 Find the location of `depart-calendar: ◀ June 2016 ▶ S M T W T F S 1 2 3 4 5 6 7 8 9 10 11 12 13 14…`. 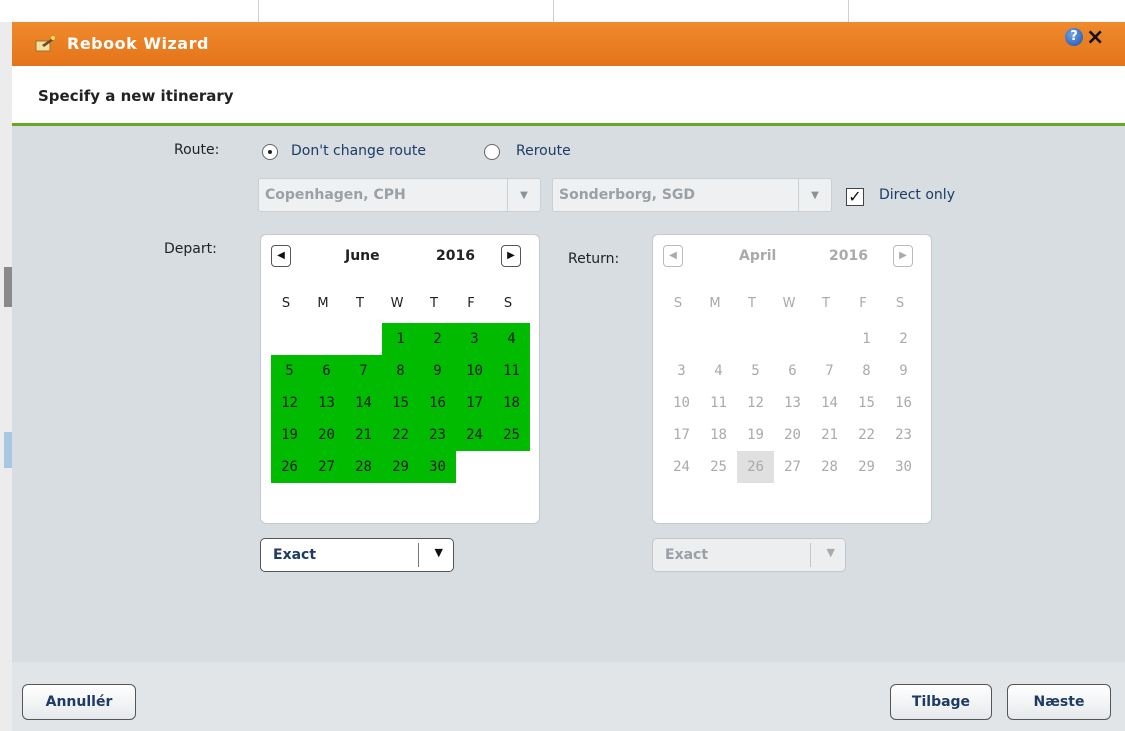

depart-calendar: ◀ June 2016 ▶ S M T W T F S 1 2 3 4 5 6 7 8 9 10 11 12 13 14… is located at coordinates (400, 379).